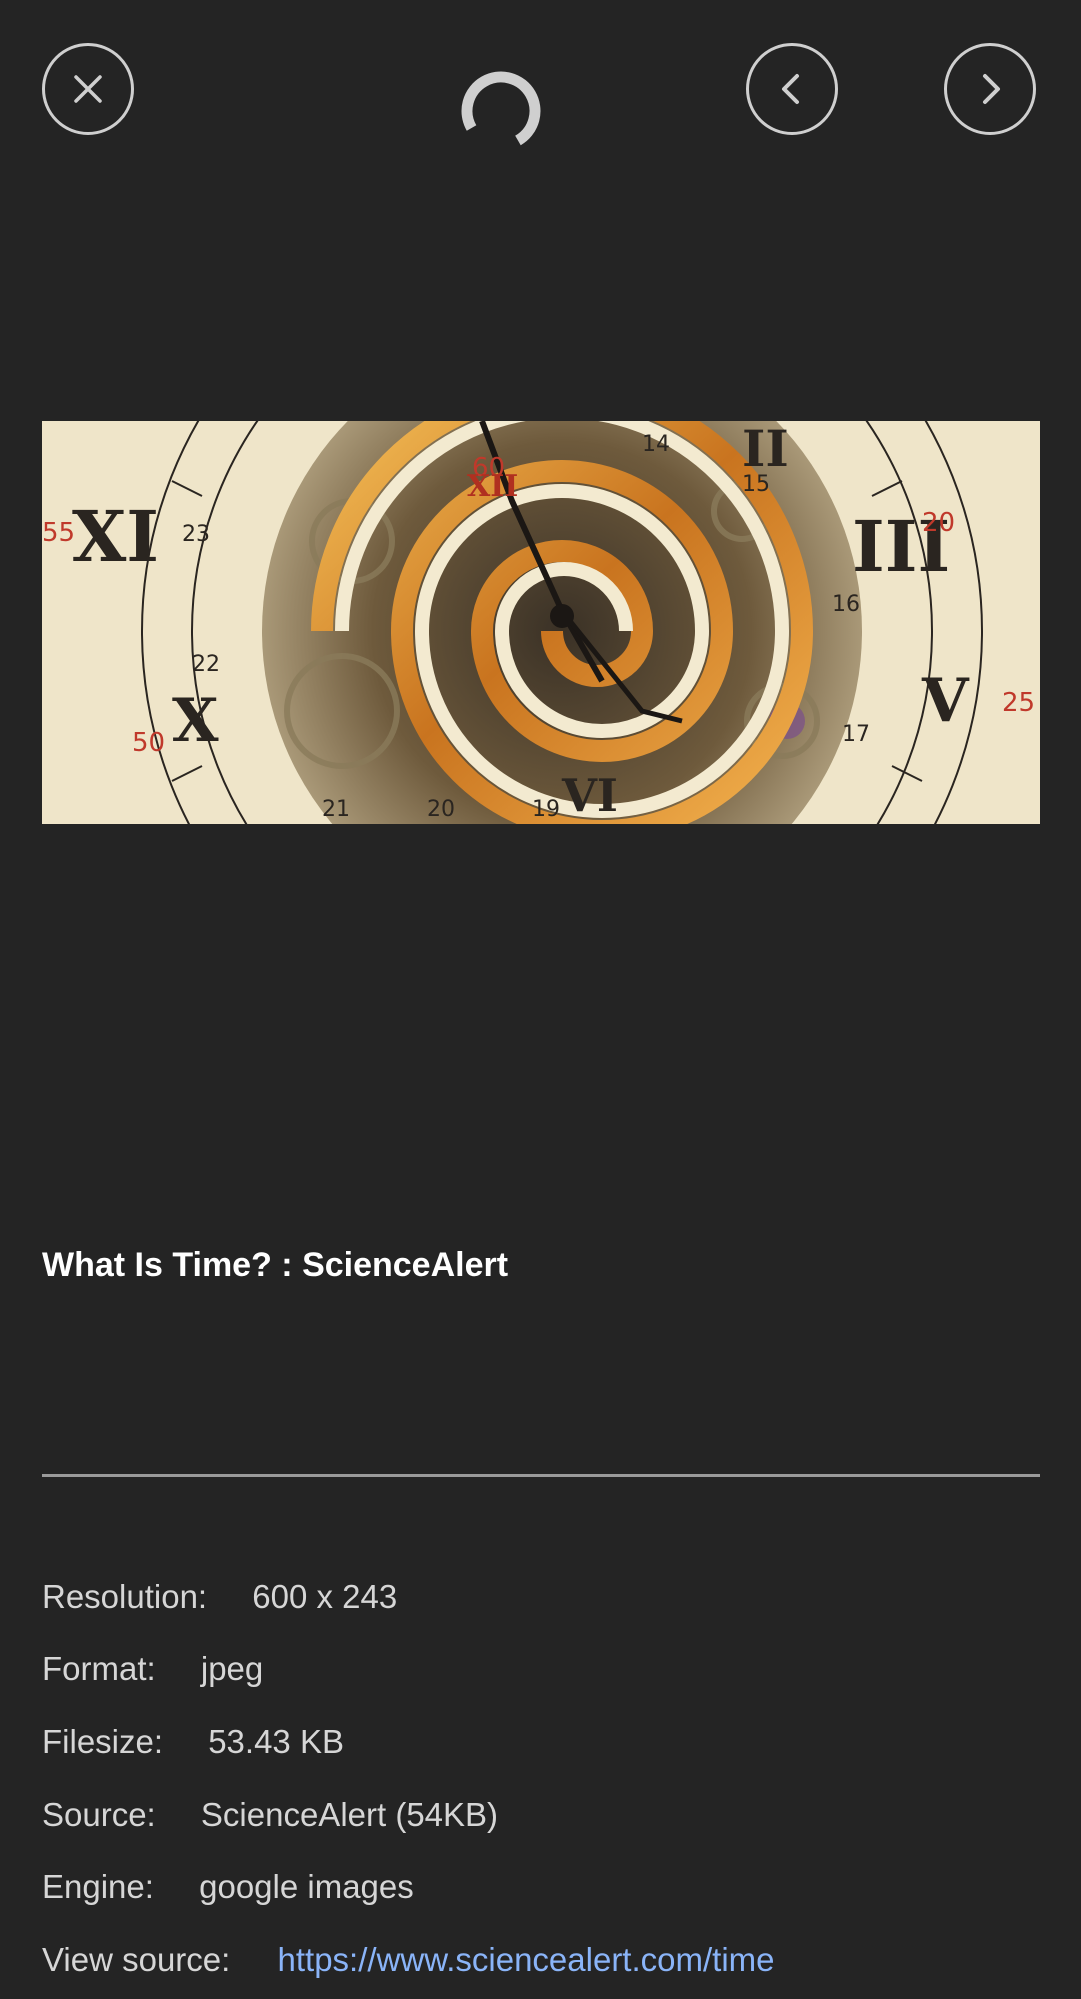 The width and height of the screenshot is (1081, 1999). I want to click on format-row: Format: jpeg, so click(152, 1669).